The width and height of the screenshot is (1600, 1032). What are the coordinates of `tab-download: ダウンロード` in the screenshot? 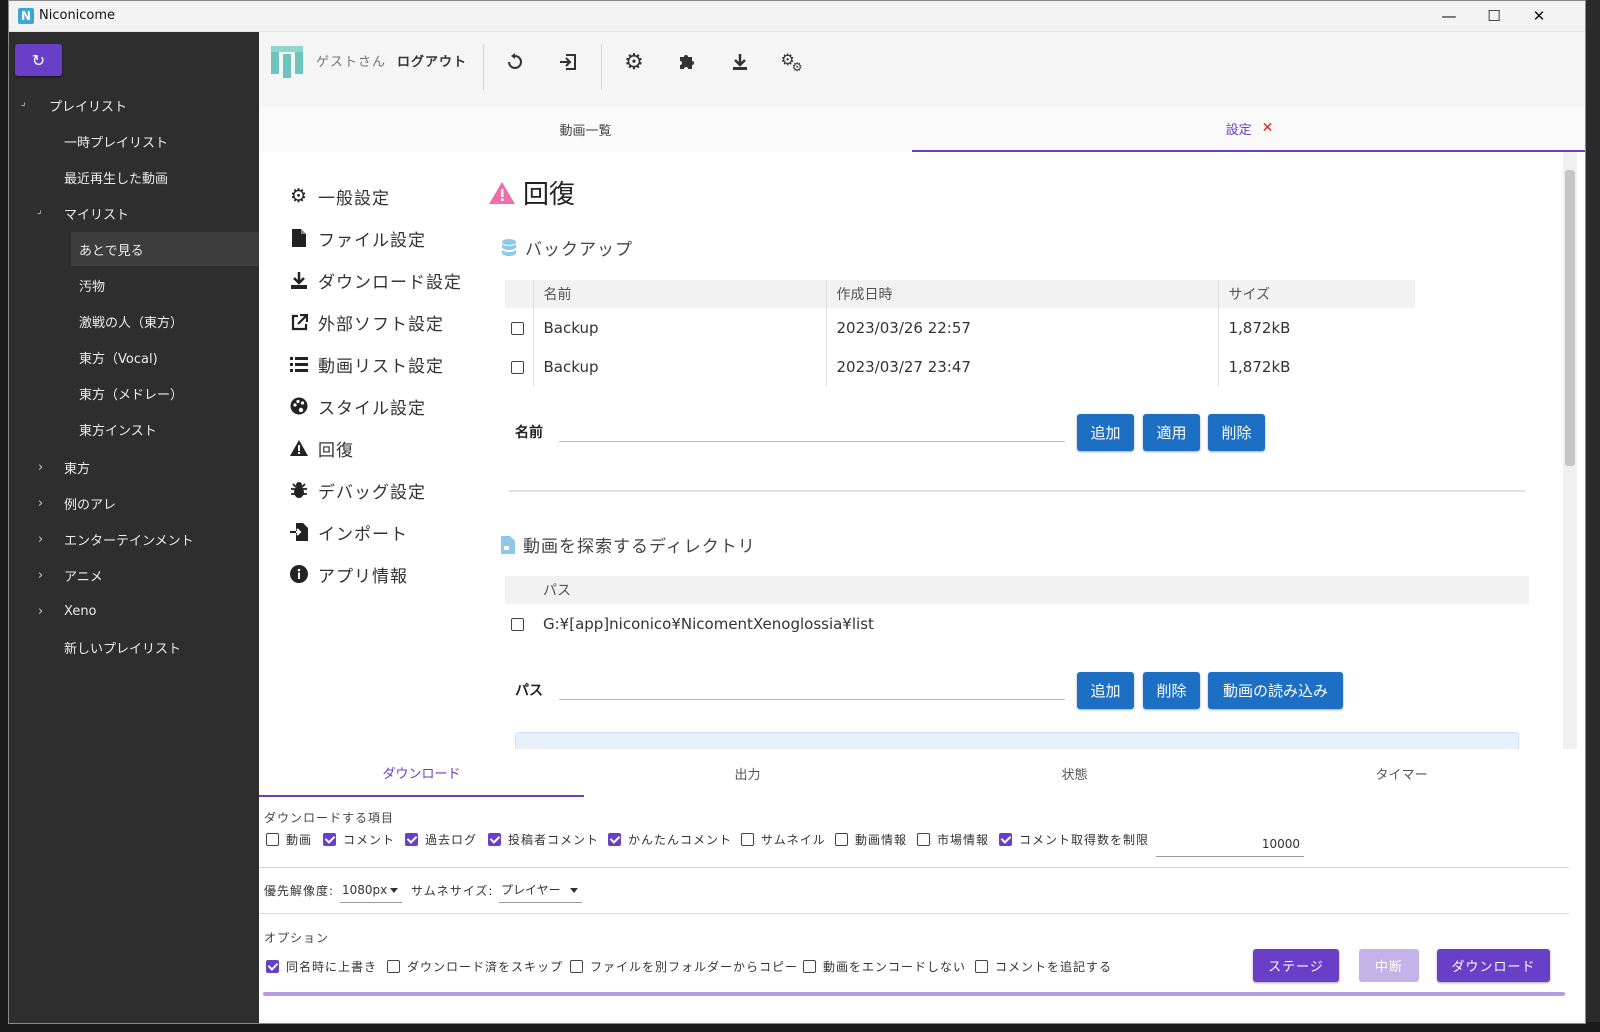 It's located at (421, 773).